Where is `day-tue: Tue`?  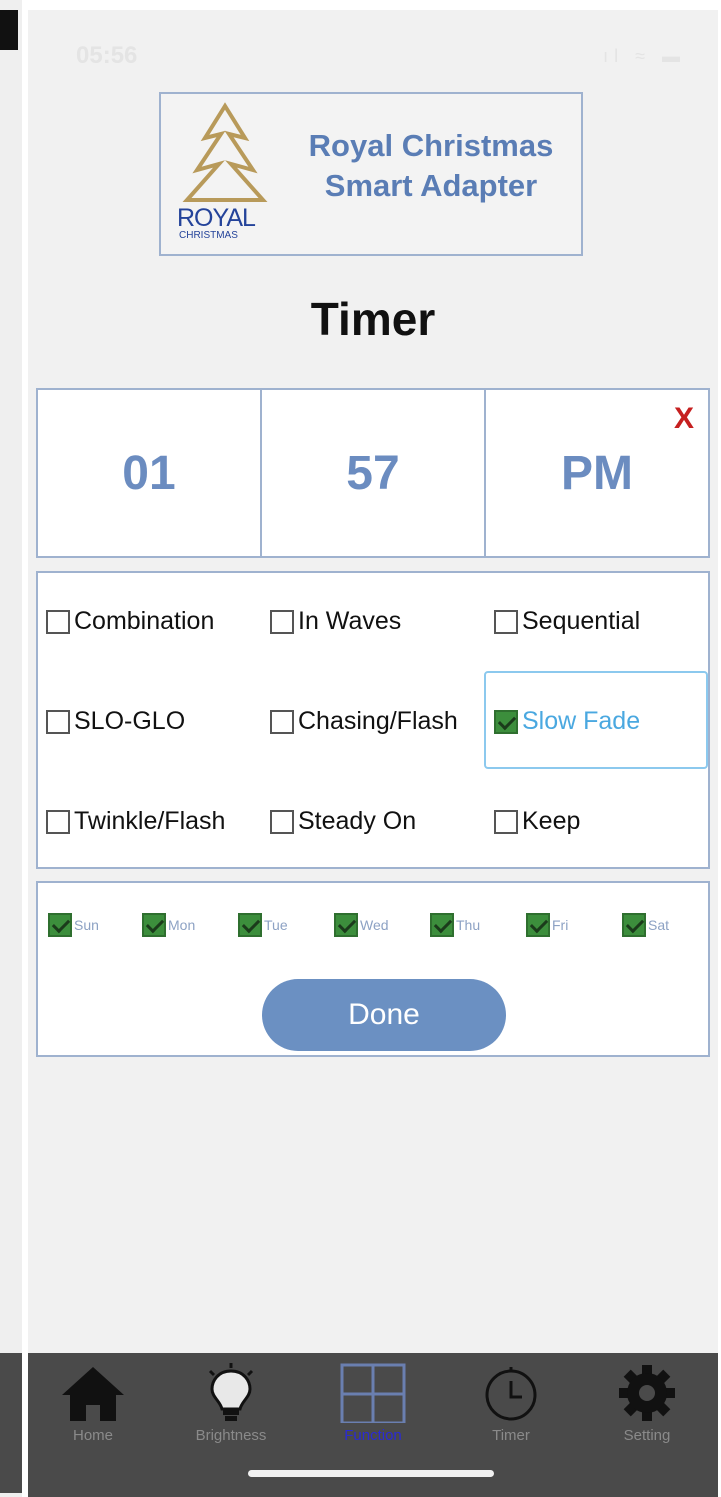 day-tue: Tue is located at coordinates (263, 925).